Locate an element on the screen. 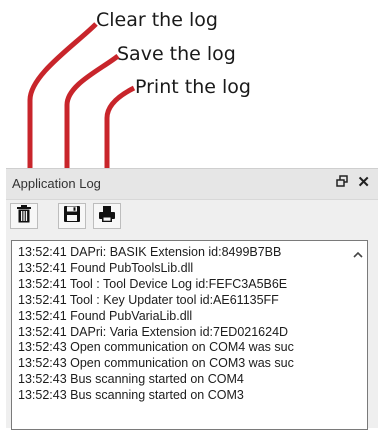  log-toolbar is located at coordinates (192, 216).